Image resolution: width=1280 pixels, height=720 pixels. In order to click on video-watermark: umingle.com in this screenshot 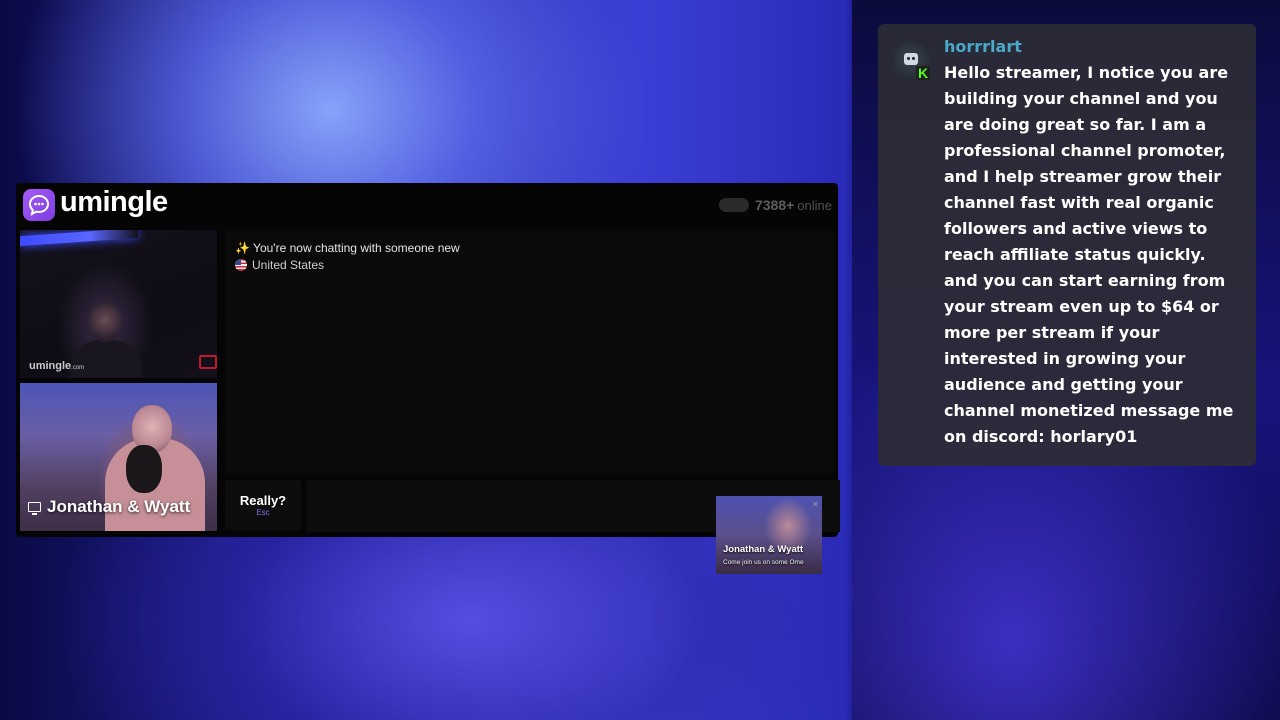, I will do `click(57, 366)`.